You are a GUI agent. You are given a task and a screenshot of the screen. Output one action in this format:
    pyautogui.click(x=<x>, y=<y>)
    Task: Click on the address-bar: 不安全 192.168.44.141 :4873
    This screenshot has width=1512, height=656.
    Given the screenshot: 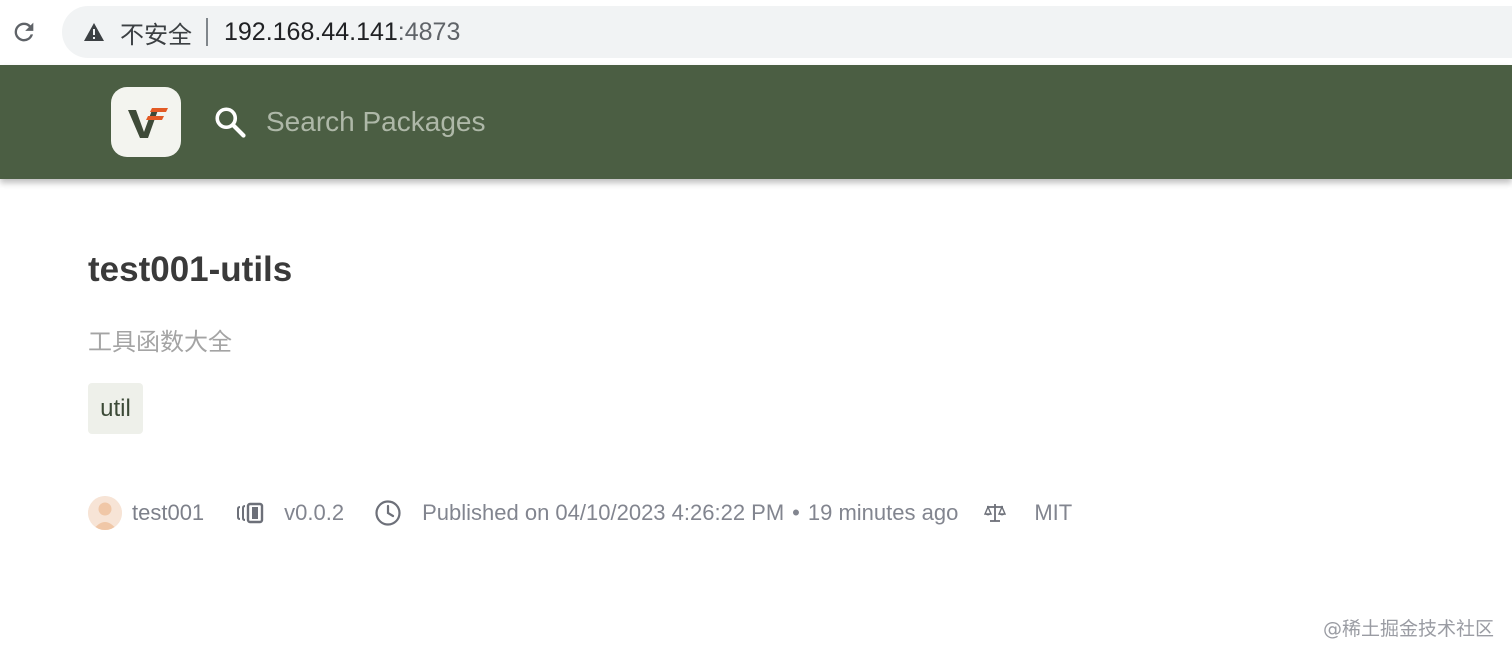 What is the action you would take?
    pyautogui.click(x=787, y=32)
    